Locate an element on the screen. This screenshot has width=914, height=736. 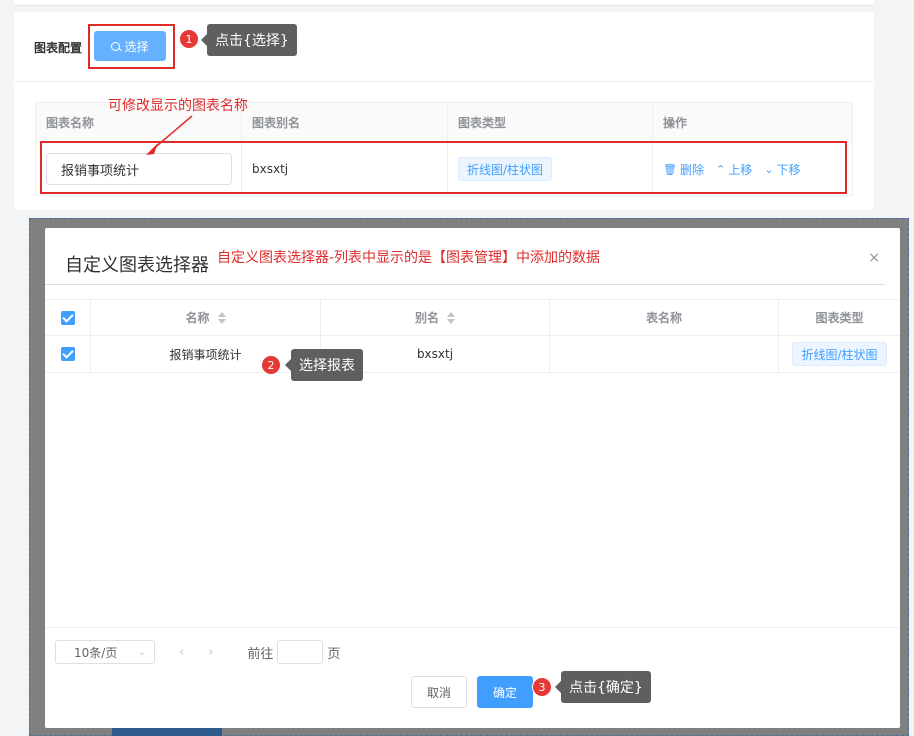
goto-label: 前往 is located at coordinates (260, 654).